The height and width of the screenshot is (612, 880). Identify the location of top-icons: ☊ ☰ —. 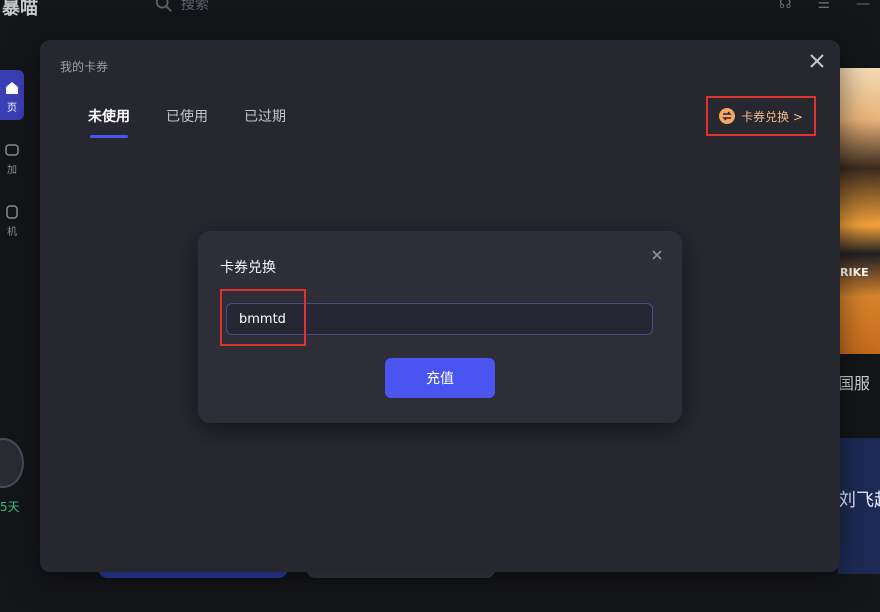
(824, 6).